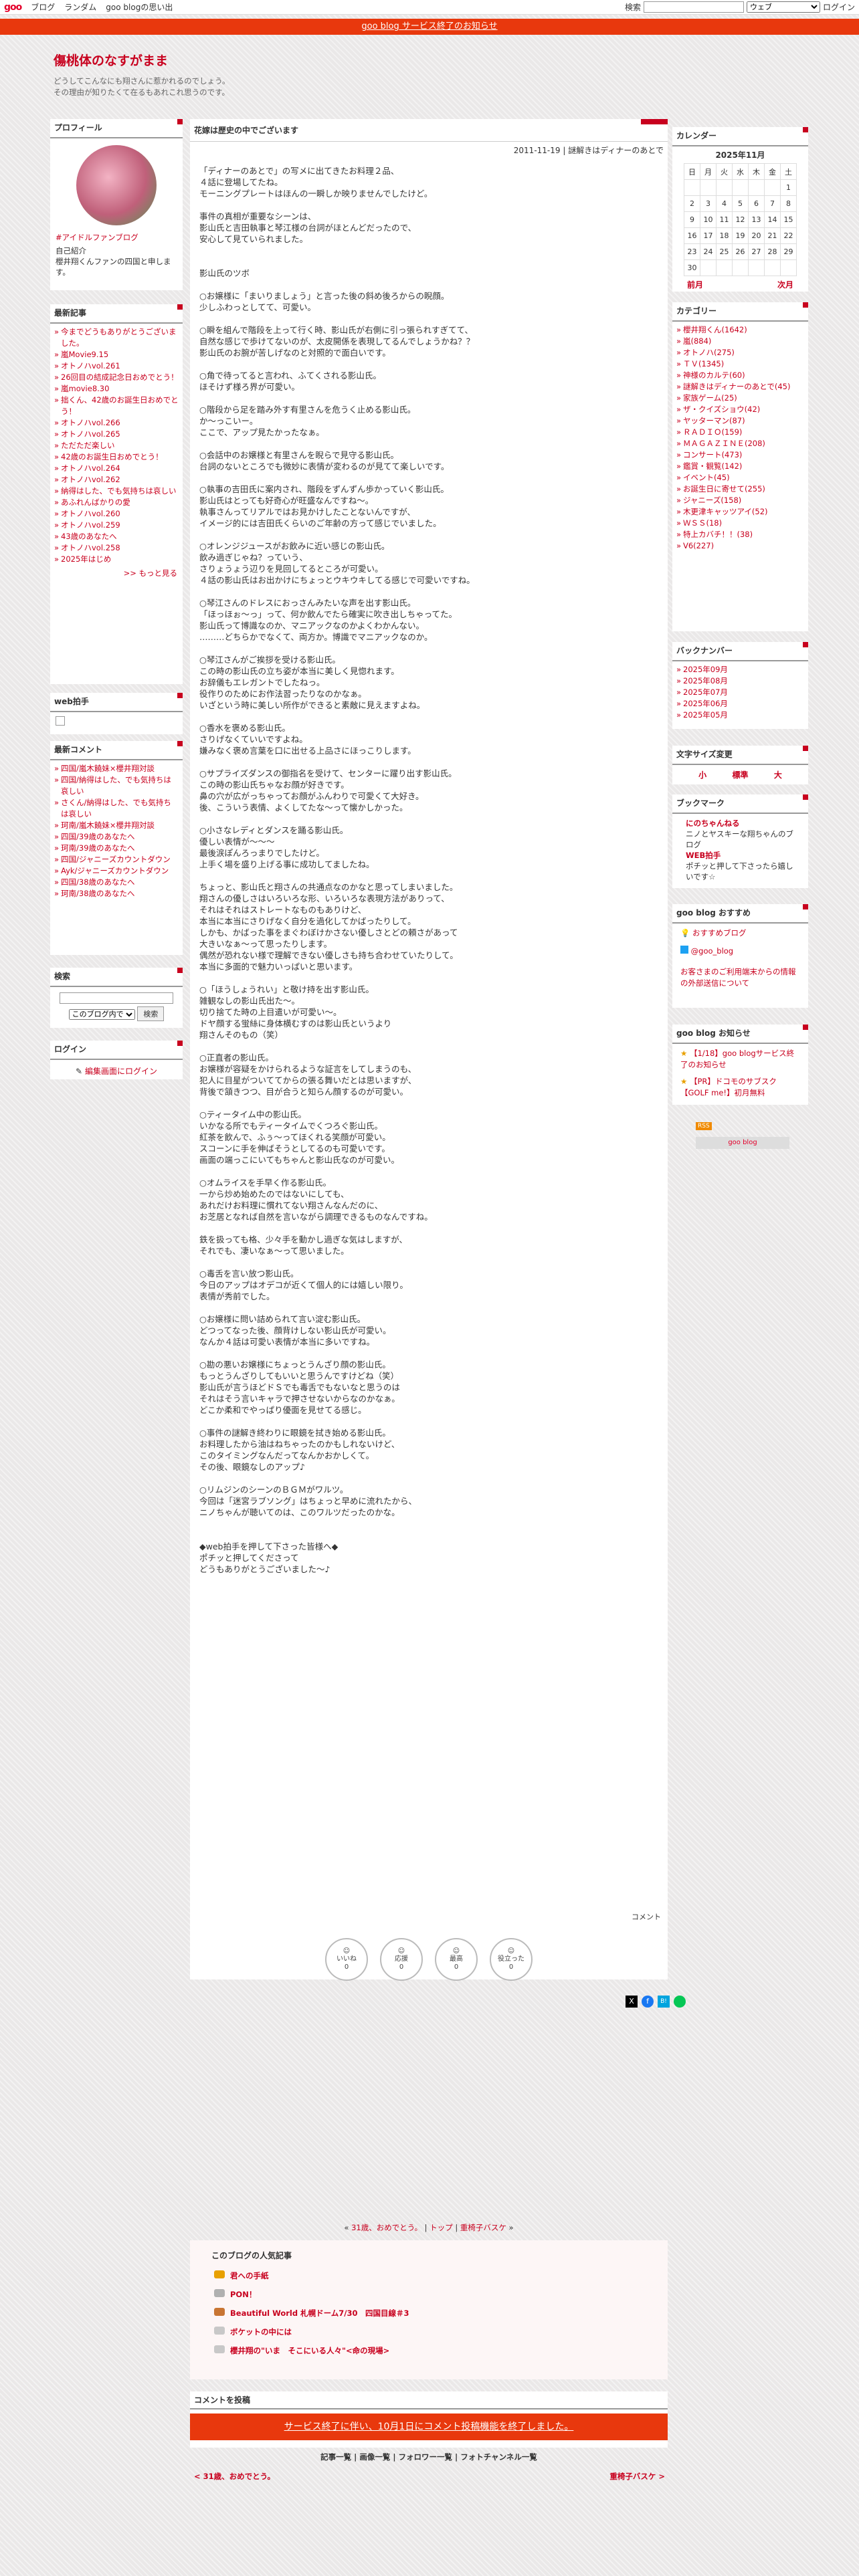 The width and height of the screenshot is (859, 2576). I want to click on categories-link: ＷＳＳ(18), so click(703, 523).